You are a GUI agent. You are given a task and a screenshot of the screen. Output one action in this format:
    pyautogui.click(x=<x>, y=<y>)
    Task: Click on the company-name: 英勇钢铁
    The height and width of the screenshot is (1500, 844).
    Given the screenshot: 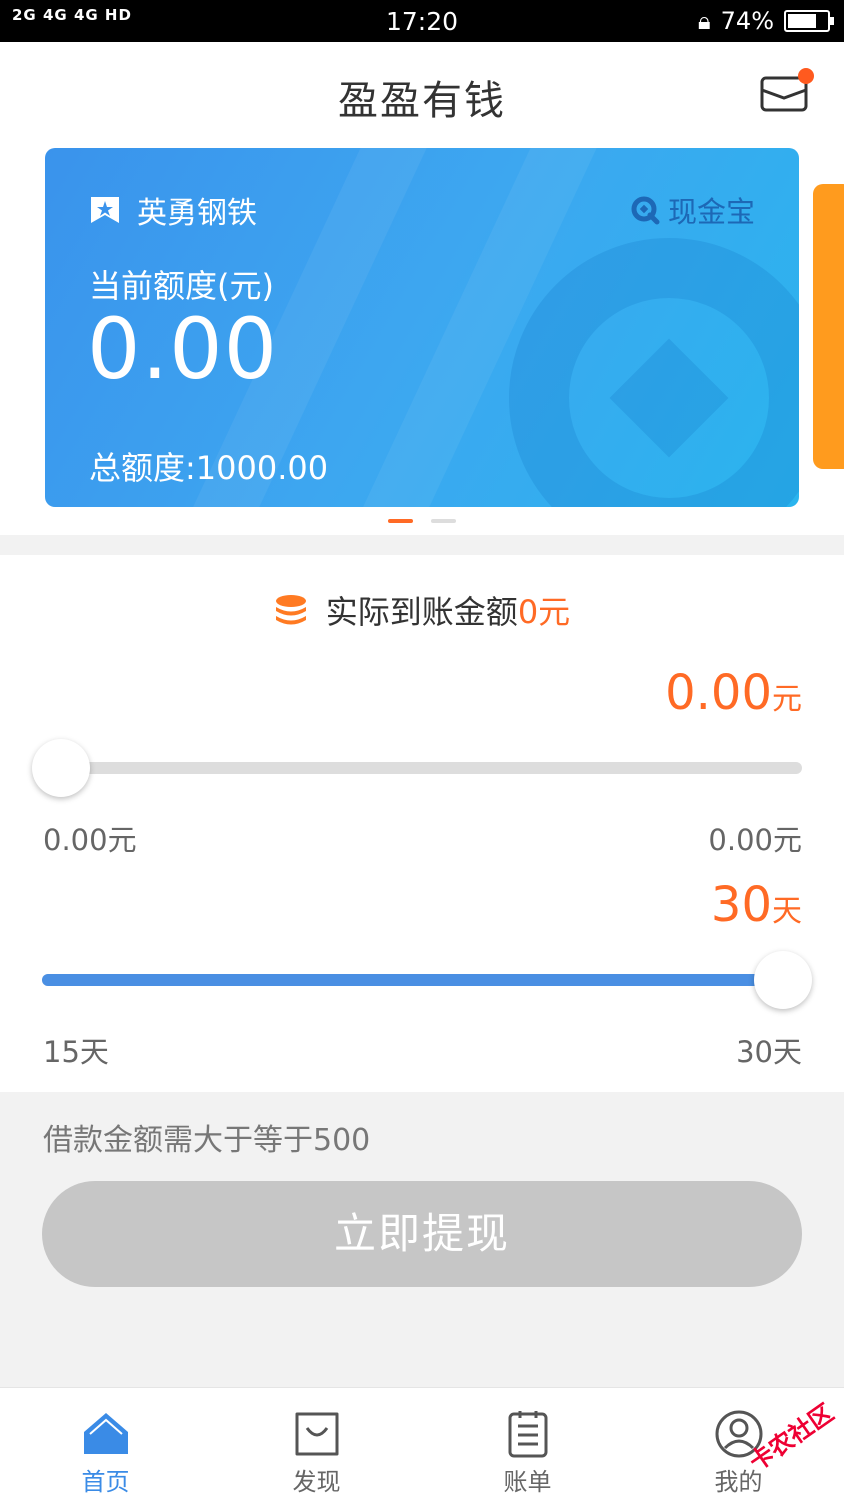 What is the action you would take?
    pyautogui.click(x=173, y=210)
    